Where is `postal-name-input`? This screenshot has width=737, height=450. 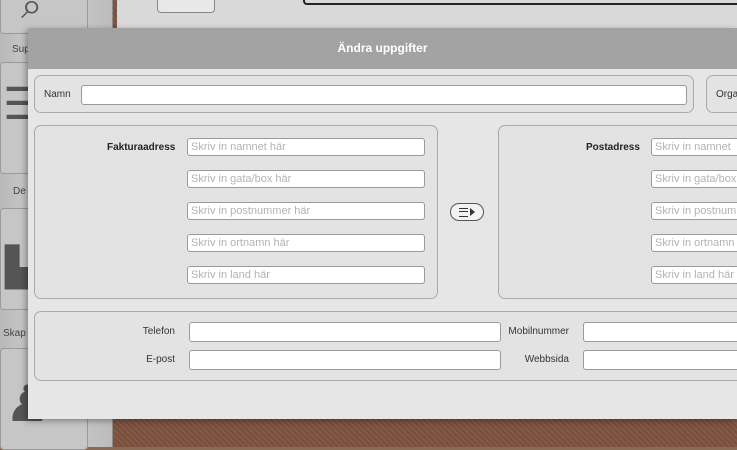 postal-name-input is located at coordinates (694, 147).